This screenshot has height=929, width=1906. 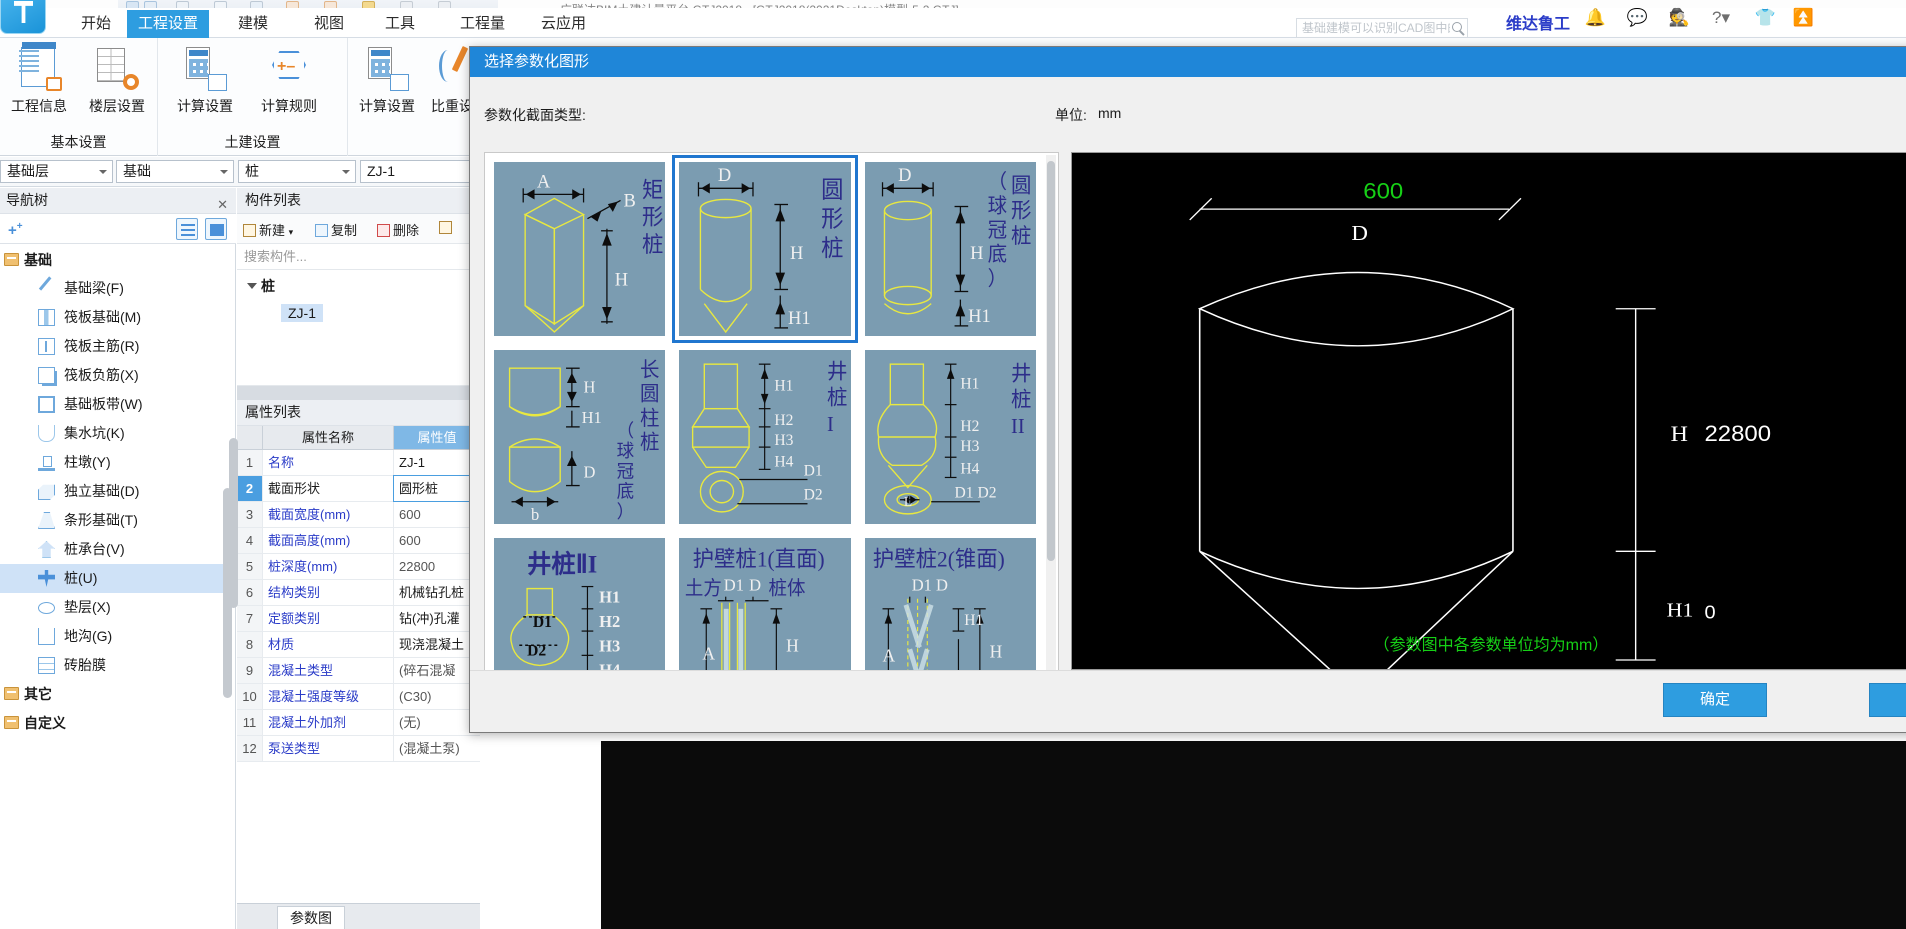 I want to click on project-info-button: 工程信息, so click(x=39, y=79).